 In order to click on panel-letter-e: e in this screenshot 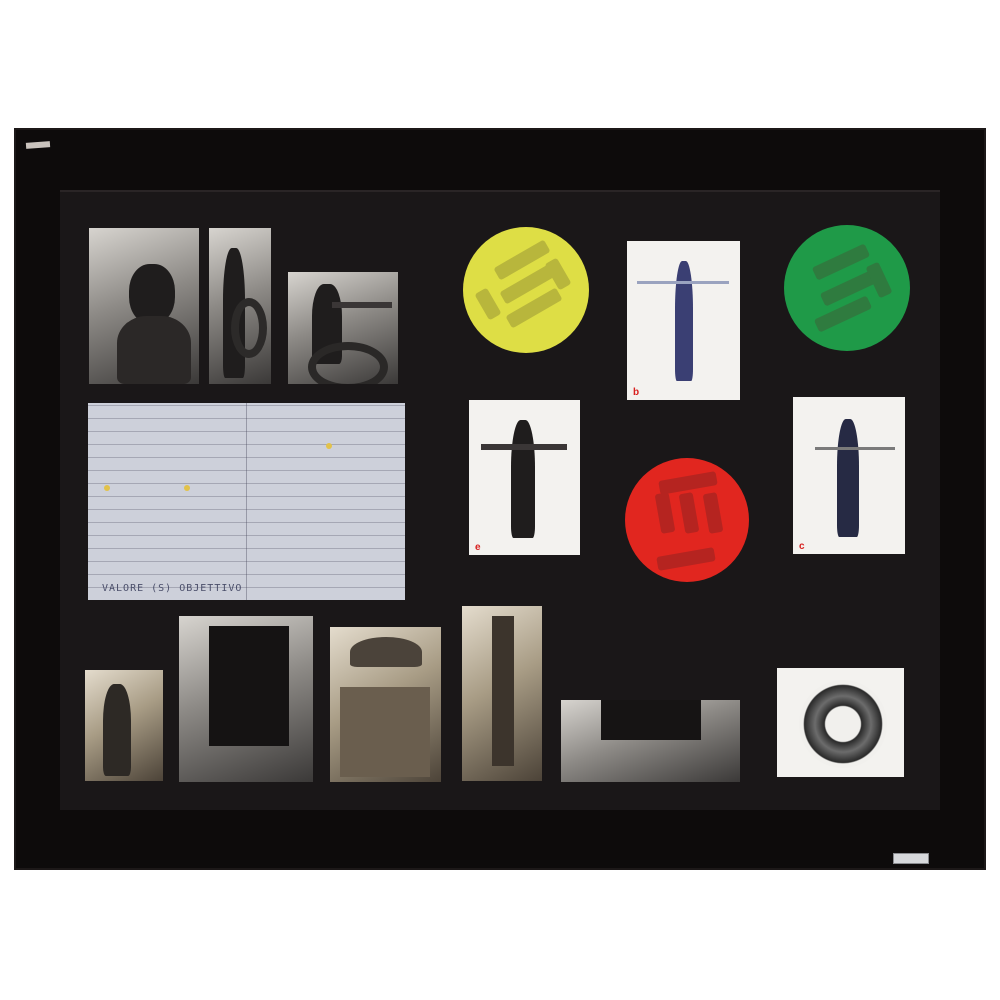, I will do `click(478, 547)`.